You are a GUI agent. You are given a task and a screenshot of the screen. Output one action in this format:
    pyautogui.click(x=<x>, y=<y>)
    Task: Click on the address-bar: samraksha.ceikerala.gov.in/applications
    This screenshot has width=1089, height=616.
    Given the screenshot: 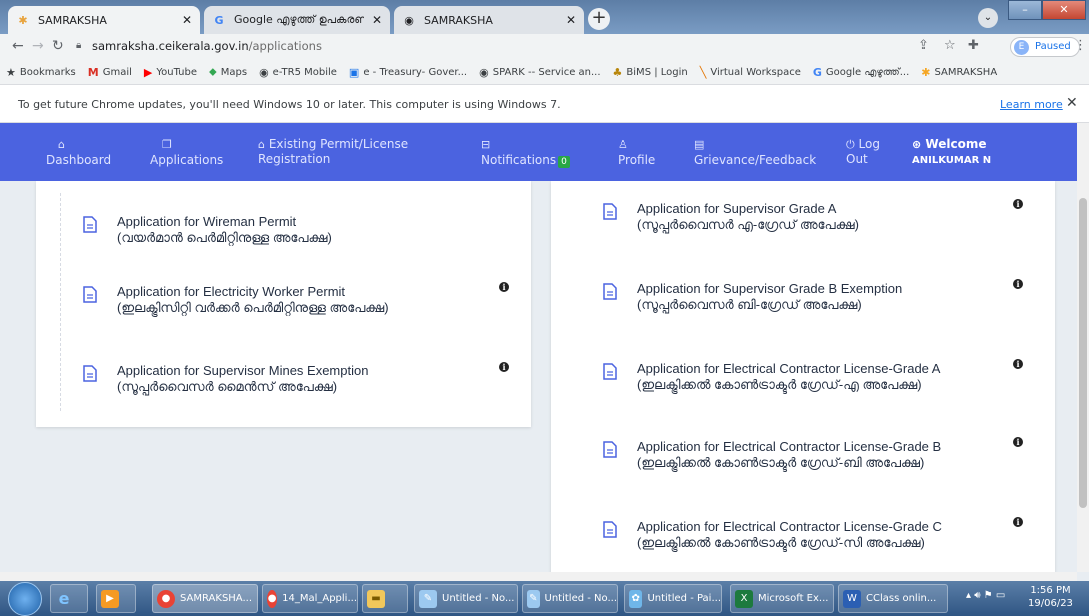 What is the action you would take?
    pyautogui.click(x=207, y=46)
    